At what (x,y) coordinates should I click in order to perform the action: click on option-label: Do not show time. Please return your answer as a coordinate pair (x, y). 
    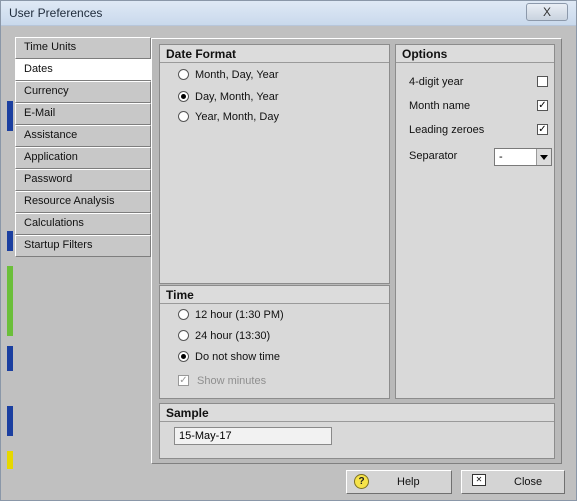
    Looking at the image, I should click on (237, 357).